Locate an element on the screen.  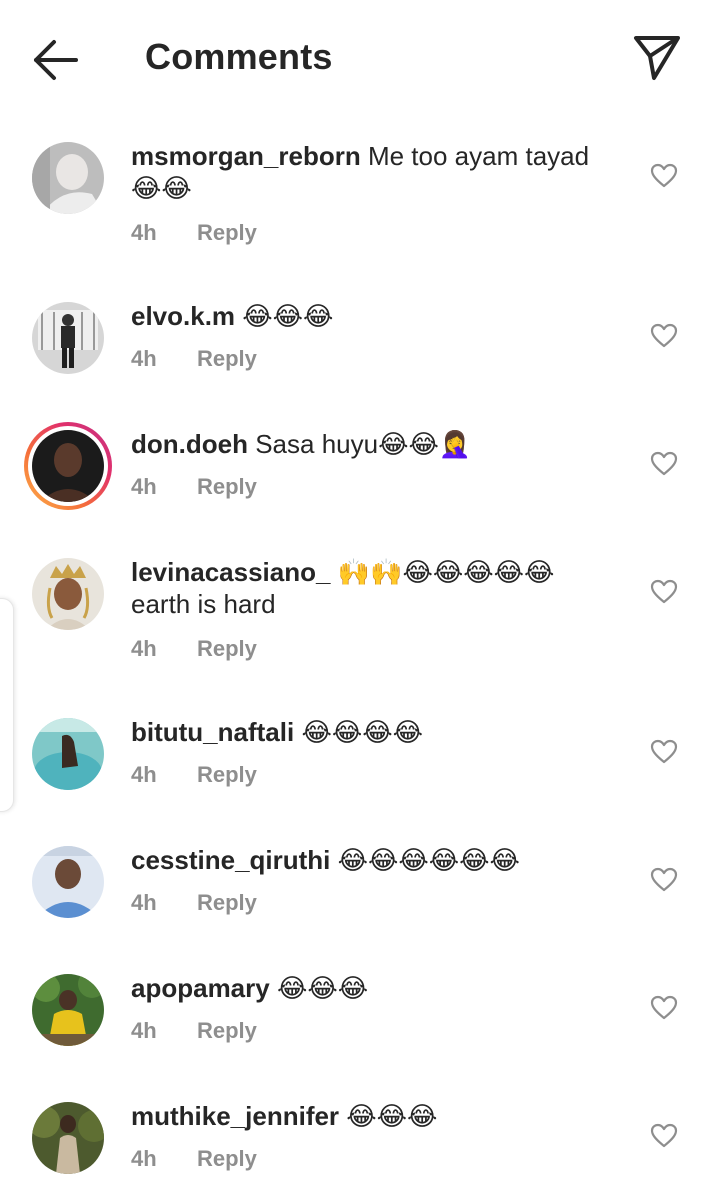
avatar-story-ring is located at coordinates (68, 466).